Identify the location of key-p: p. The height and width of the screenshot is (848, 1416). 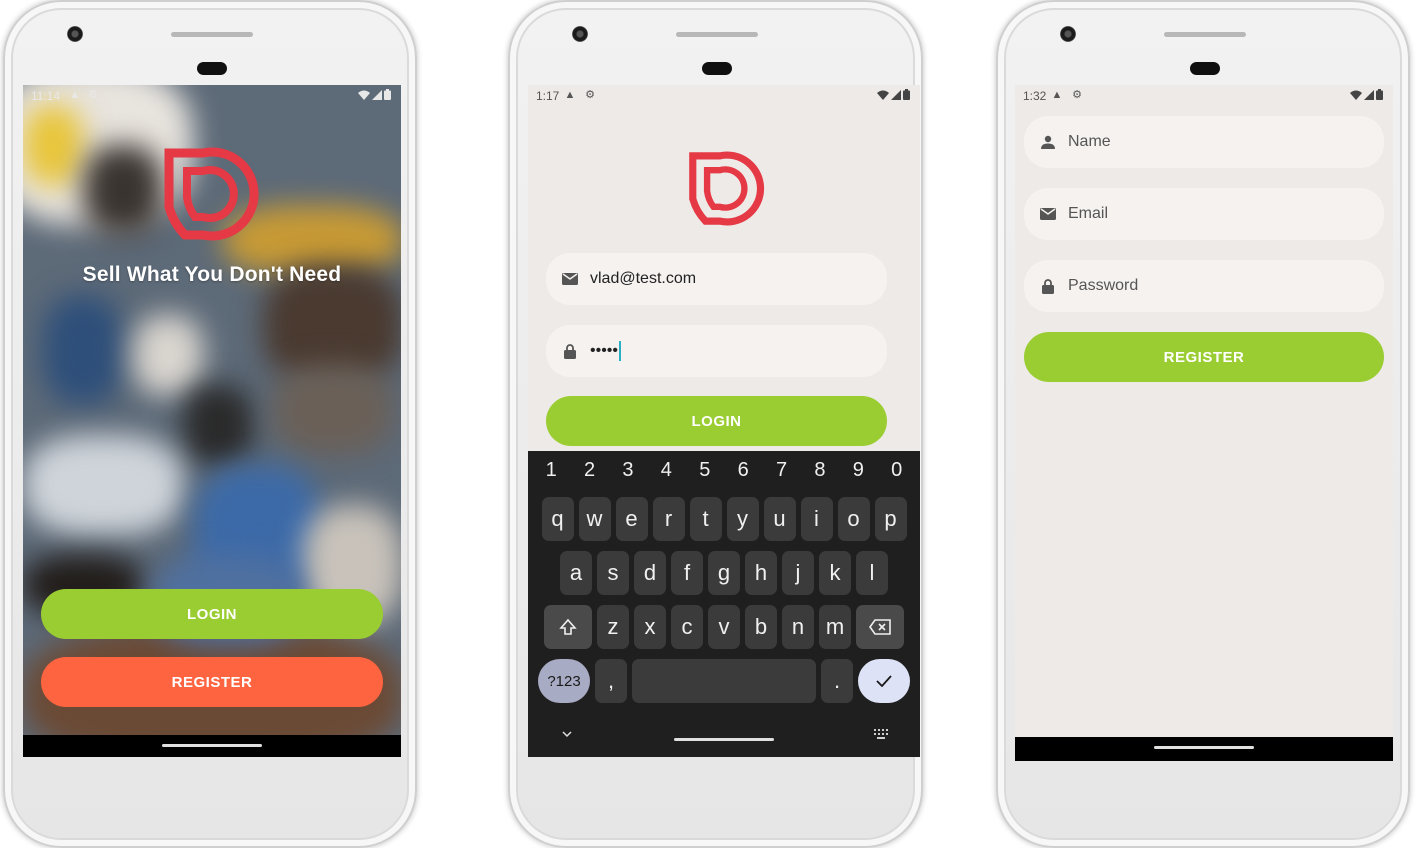
(890, 519).